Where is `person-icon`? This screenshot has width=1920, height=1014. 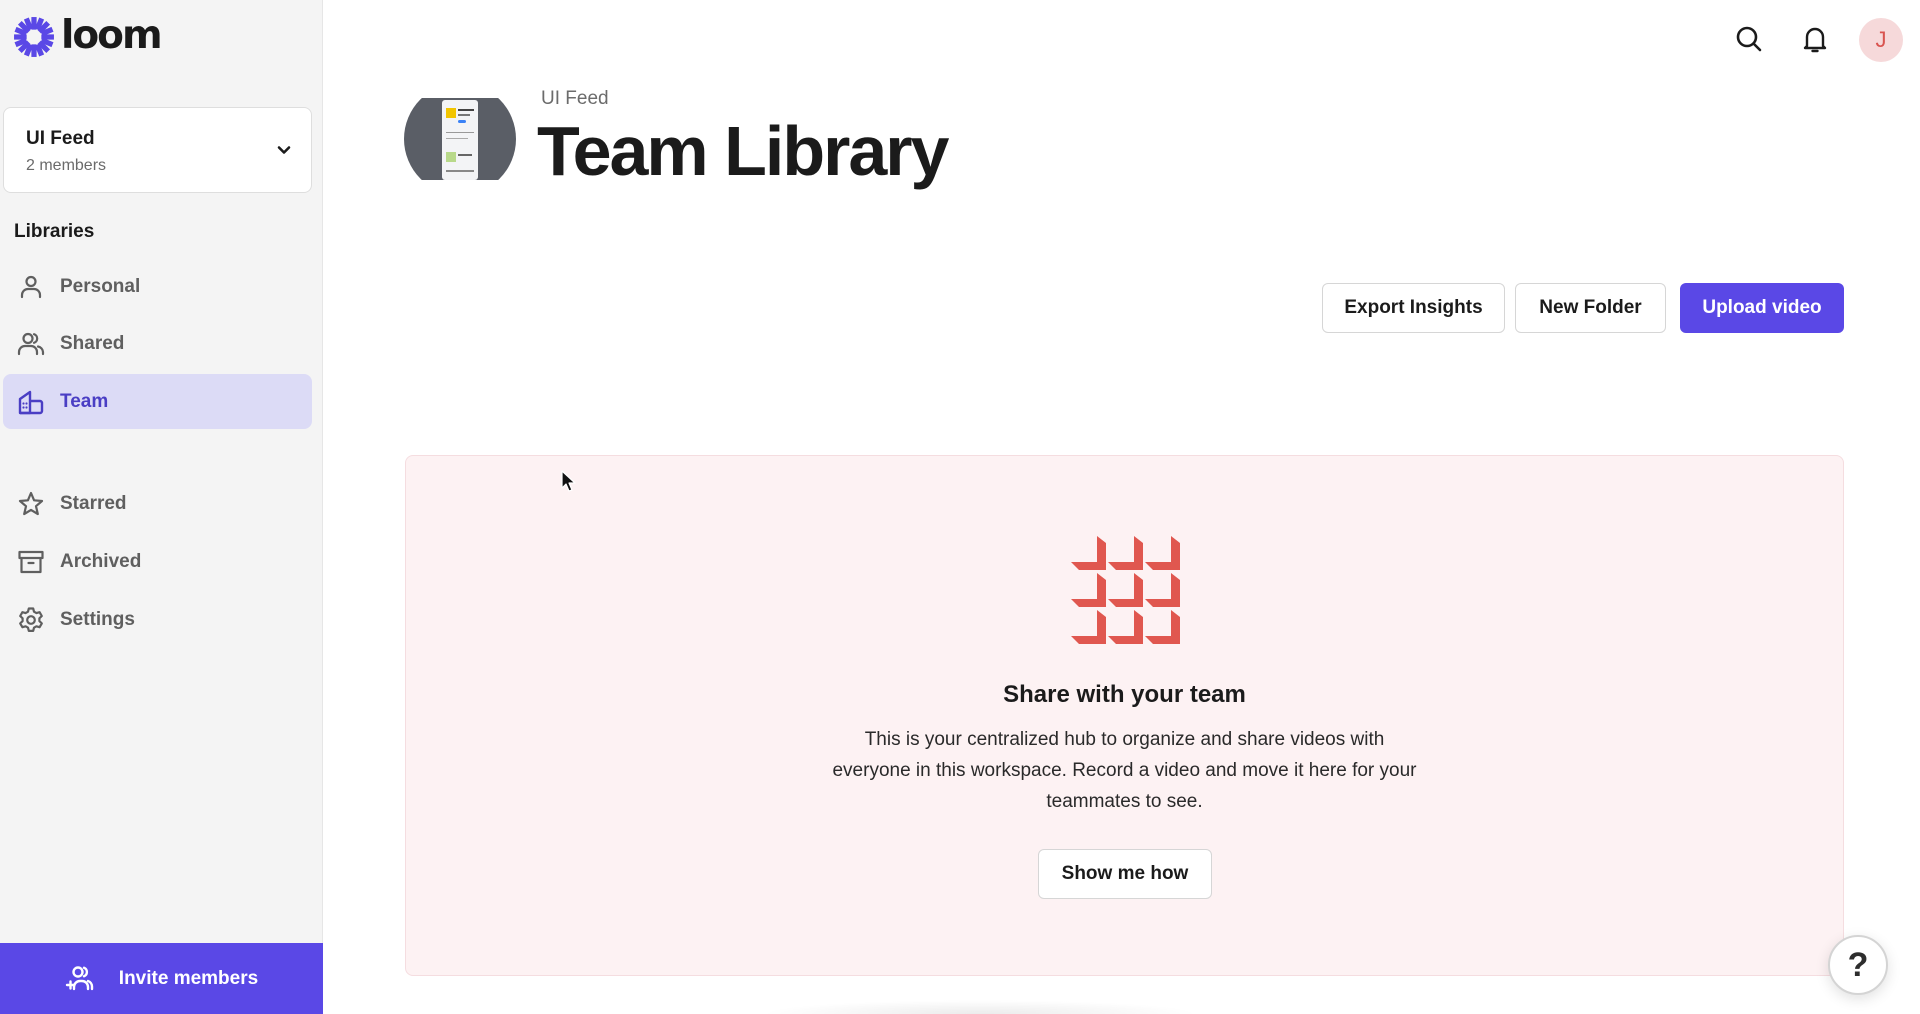 person-icon is located at coordinates (31, 287).